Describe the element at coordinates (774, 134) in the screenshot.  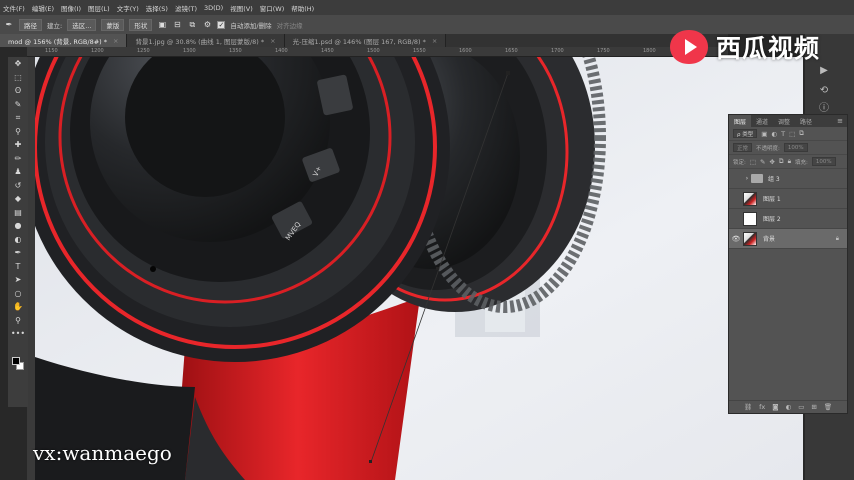
I see `filter-adjust-icon: ◐` at that location.